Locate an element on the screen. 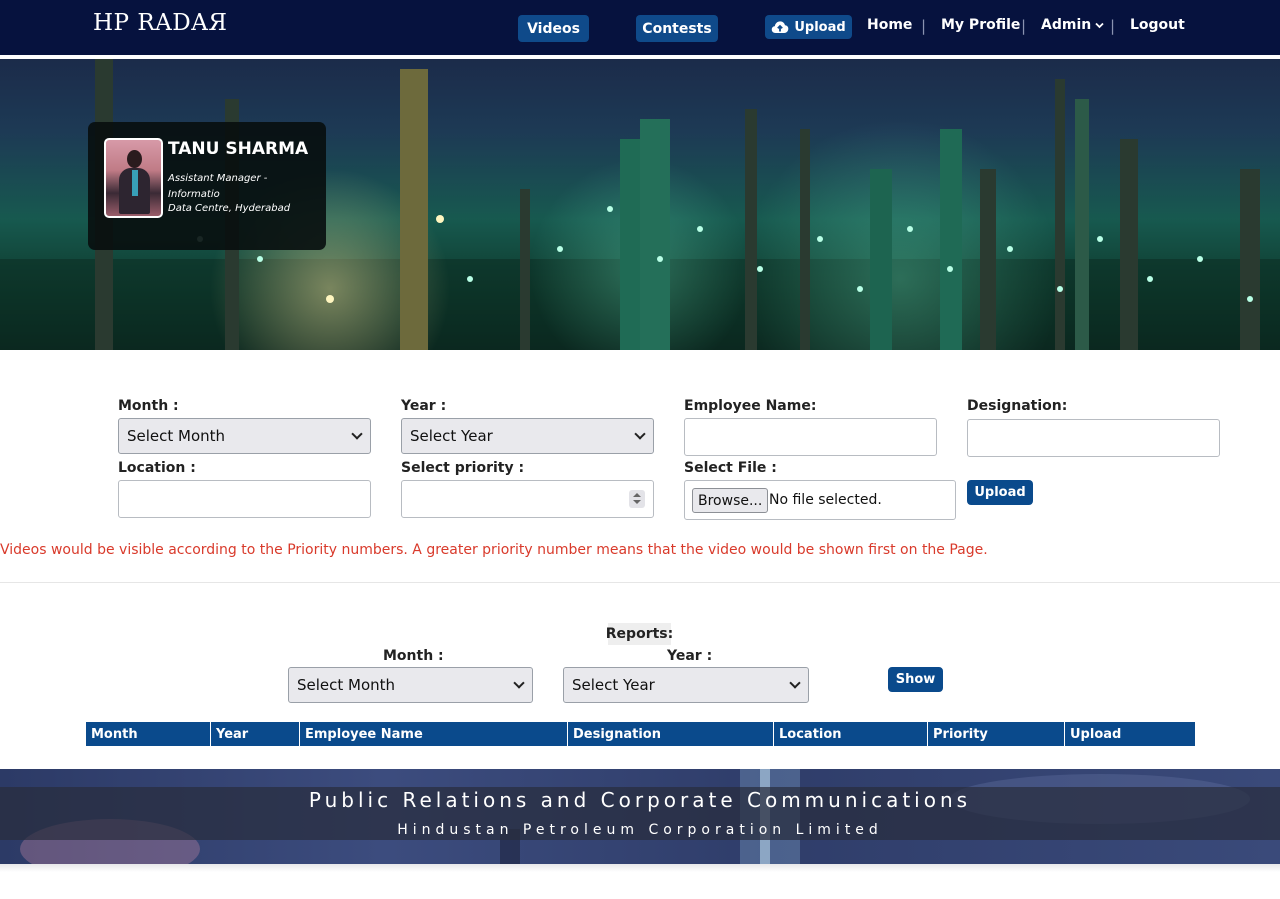  file-input: Browse... No file selected. is located at coordinates (820, 500).